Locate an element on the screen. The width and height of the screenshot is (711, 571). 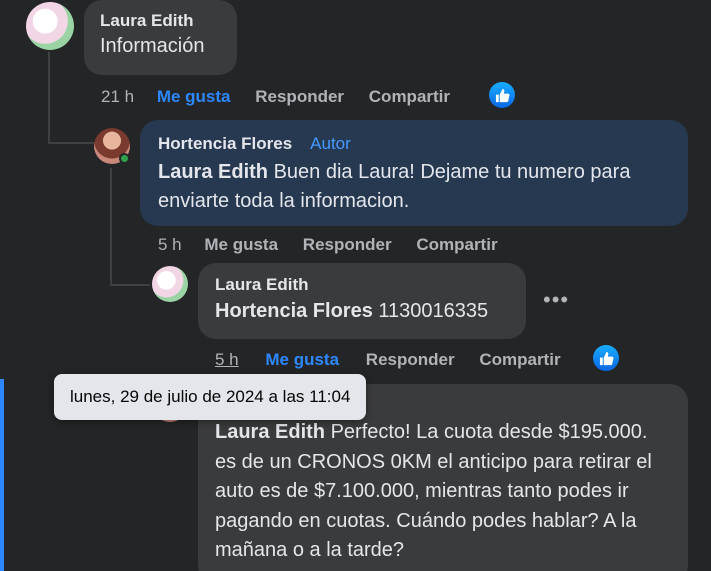
comment-bubble: Laura Edith Información is located at coordinates (160, 37).